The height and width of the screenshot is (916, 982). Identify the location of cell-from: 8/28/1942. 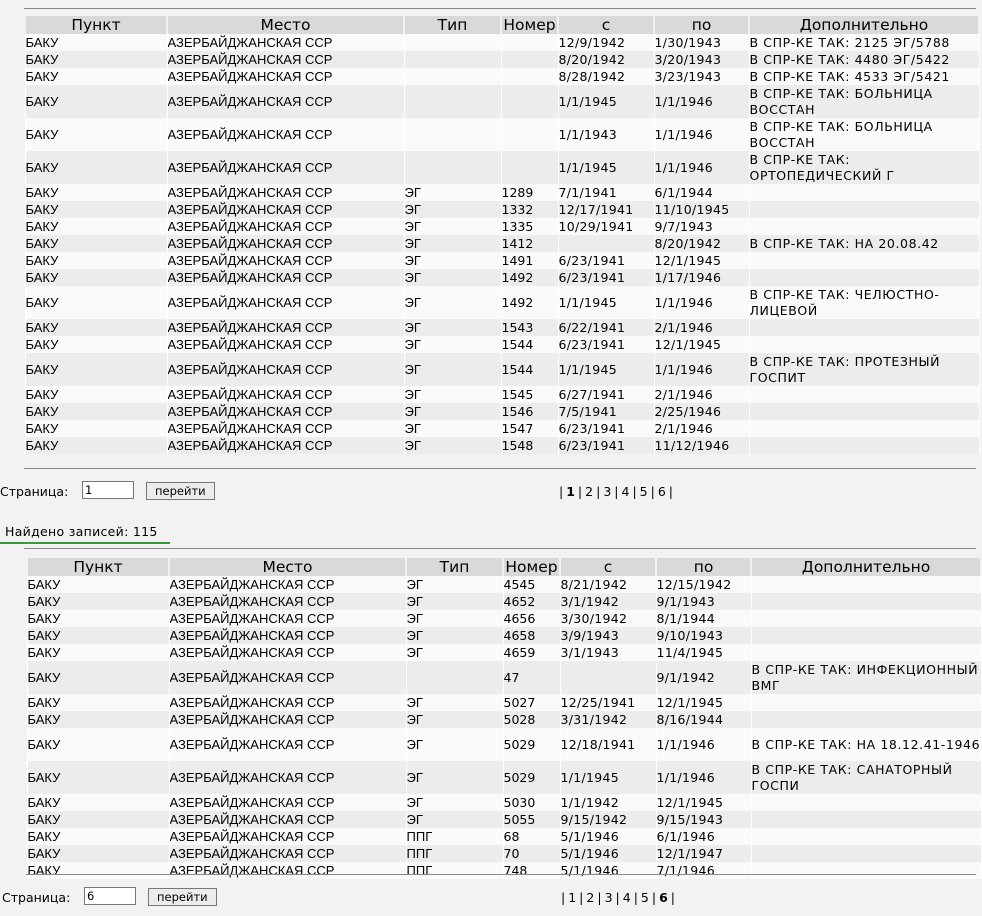
(606, 76).